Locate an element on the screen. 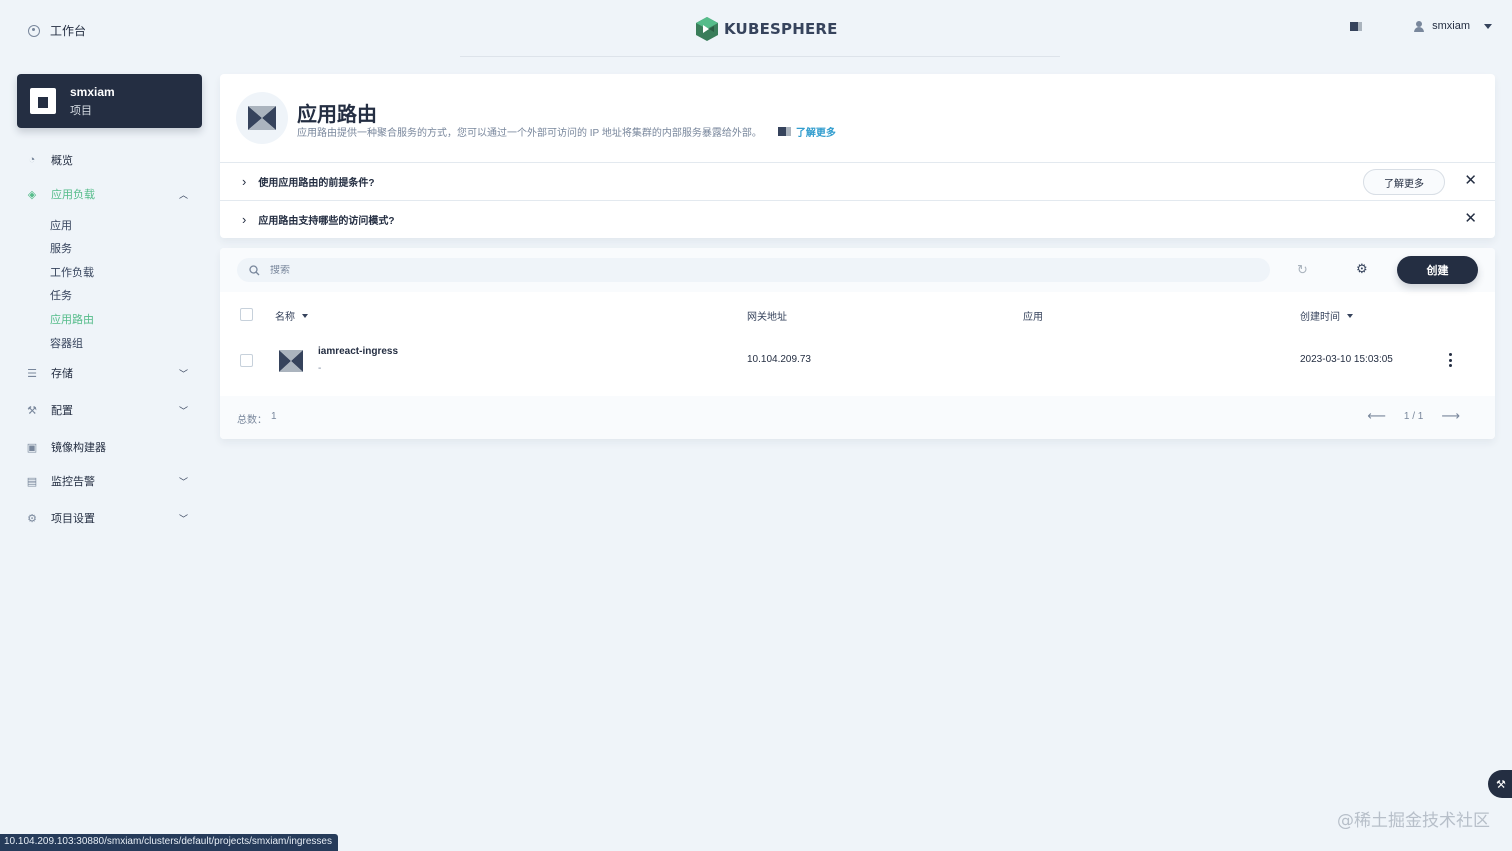 The image size is (1512, 851). topbar-divider is located at coordinates (760, 56).